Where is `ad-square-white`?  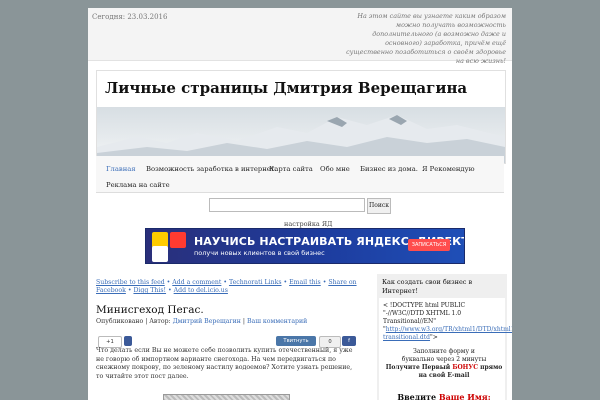
ad-square-white is located at coordinates (160, 254).